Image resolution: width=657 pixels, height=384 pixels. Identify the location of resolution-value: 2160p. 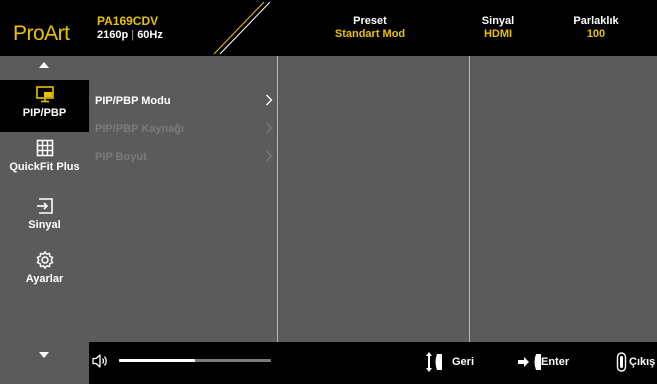
(113, 35).